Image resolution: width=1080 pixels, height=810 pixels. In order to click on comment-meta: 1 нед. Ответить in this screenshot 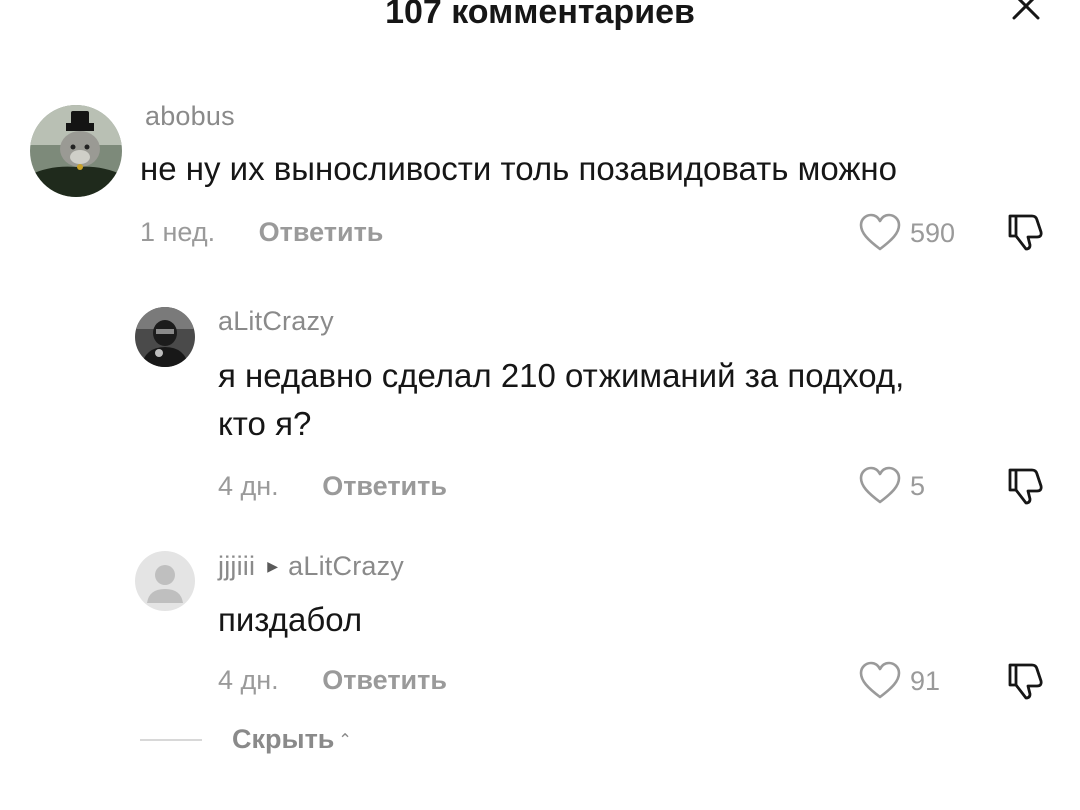, I will do `click(261, 232)`.